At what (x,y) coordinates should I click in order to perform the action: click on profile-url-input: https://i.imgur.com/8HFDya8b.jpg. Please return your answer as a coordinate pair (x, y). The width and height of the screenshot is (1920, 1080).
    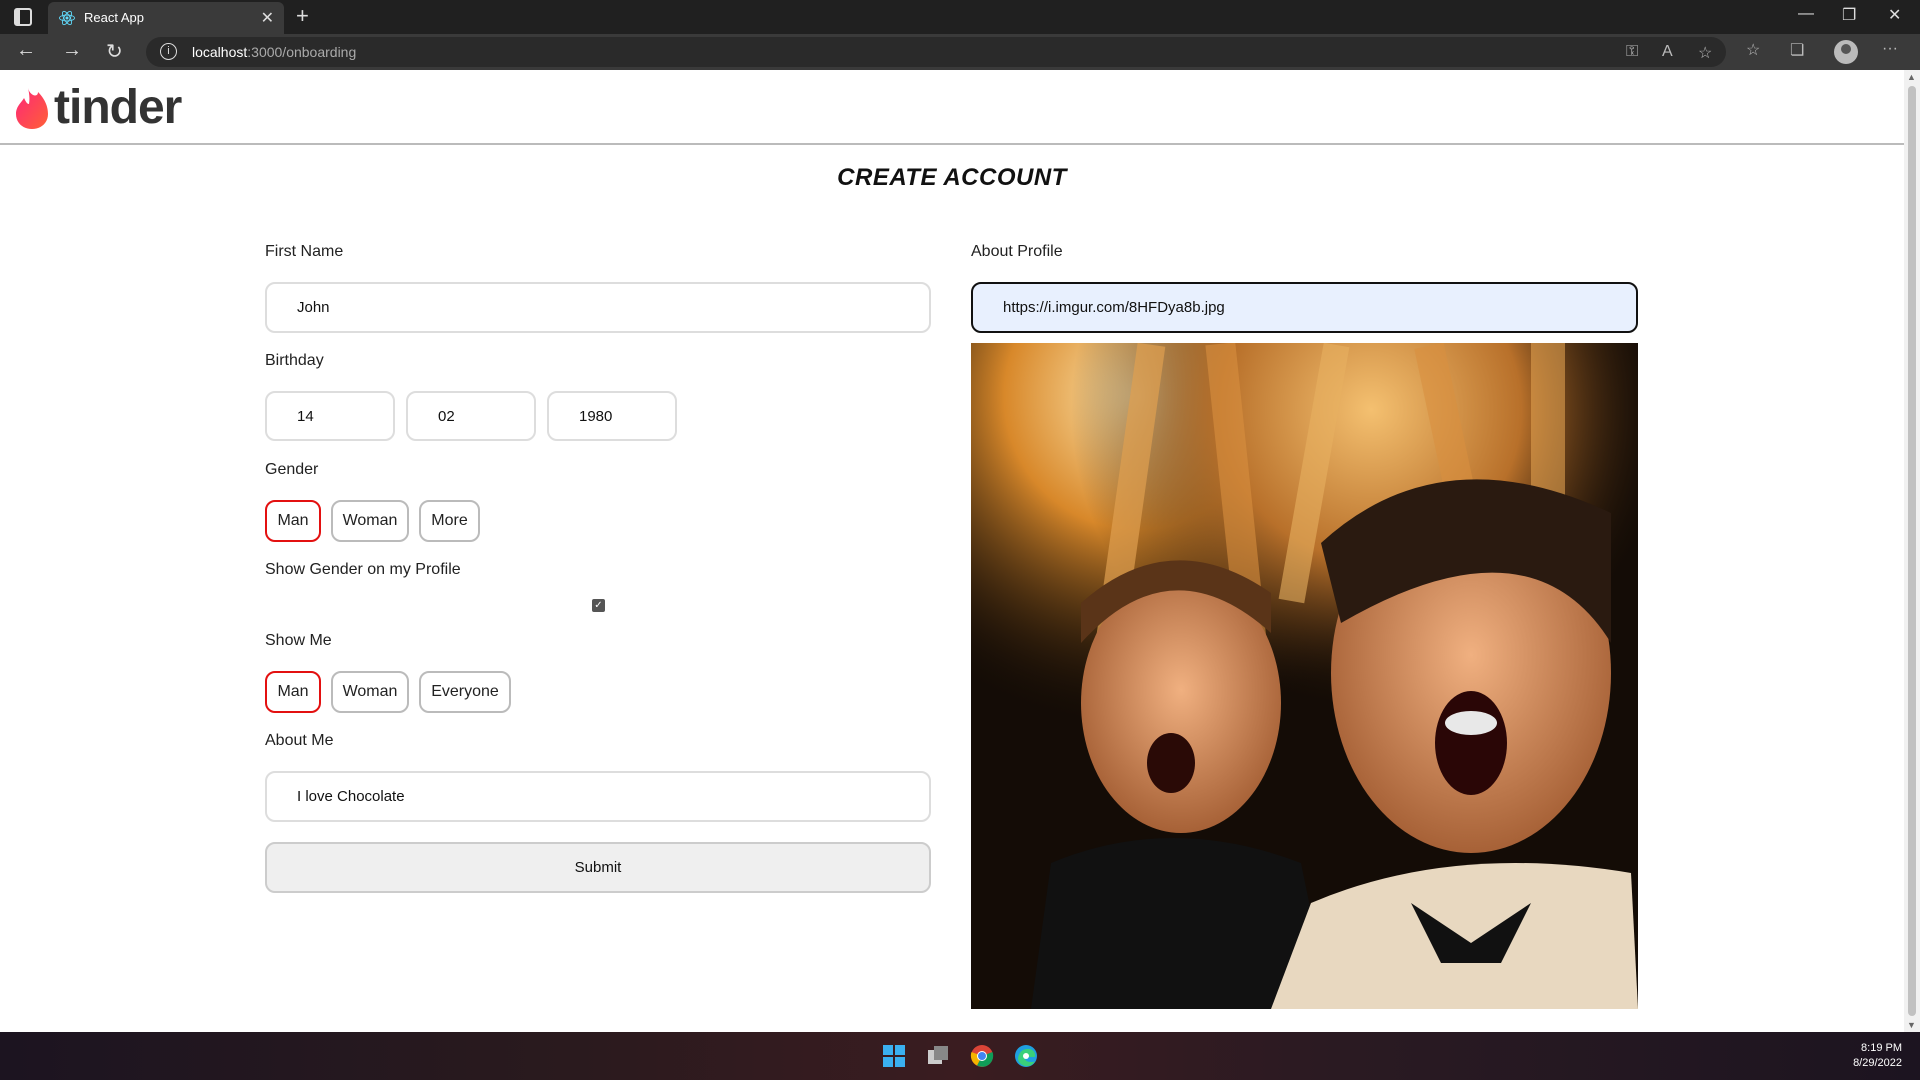
    Looking at the image, I should click on (1304, 307).